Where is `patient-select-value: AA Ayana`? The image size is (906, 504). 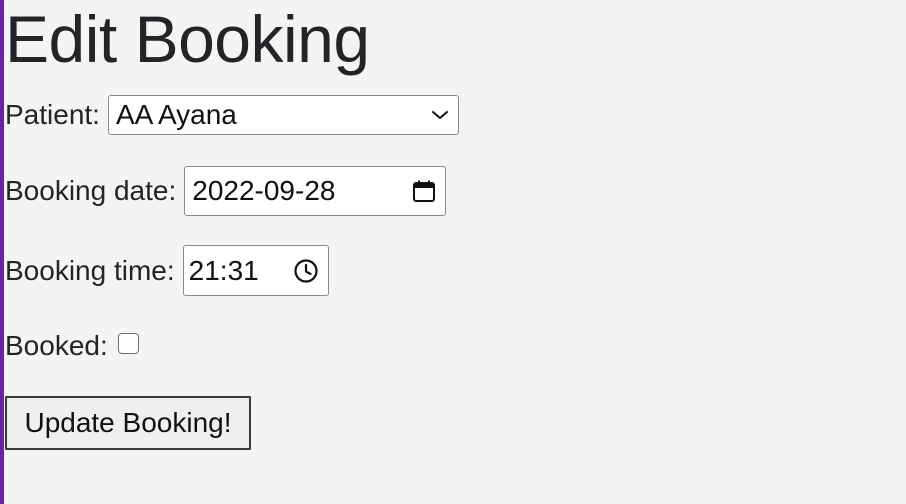 patient-select-value: AA Ayana is located at coordinates (176, 114).